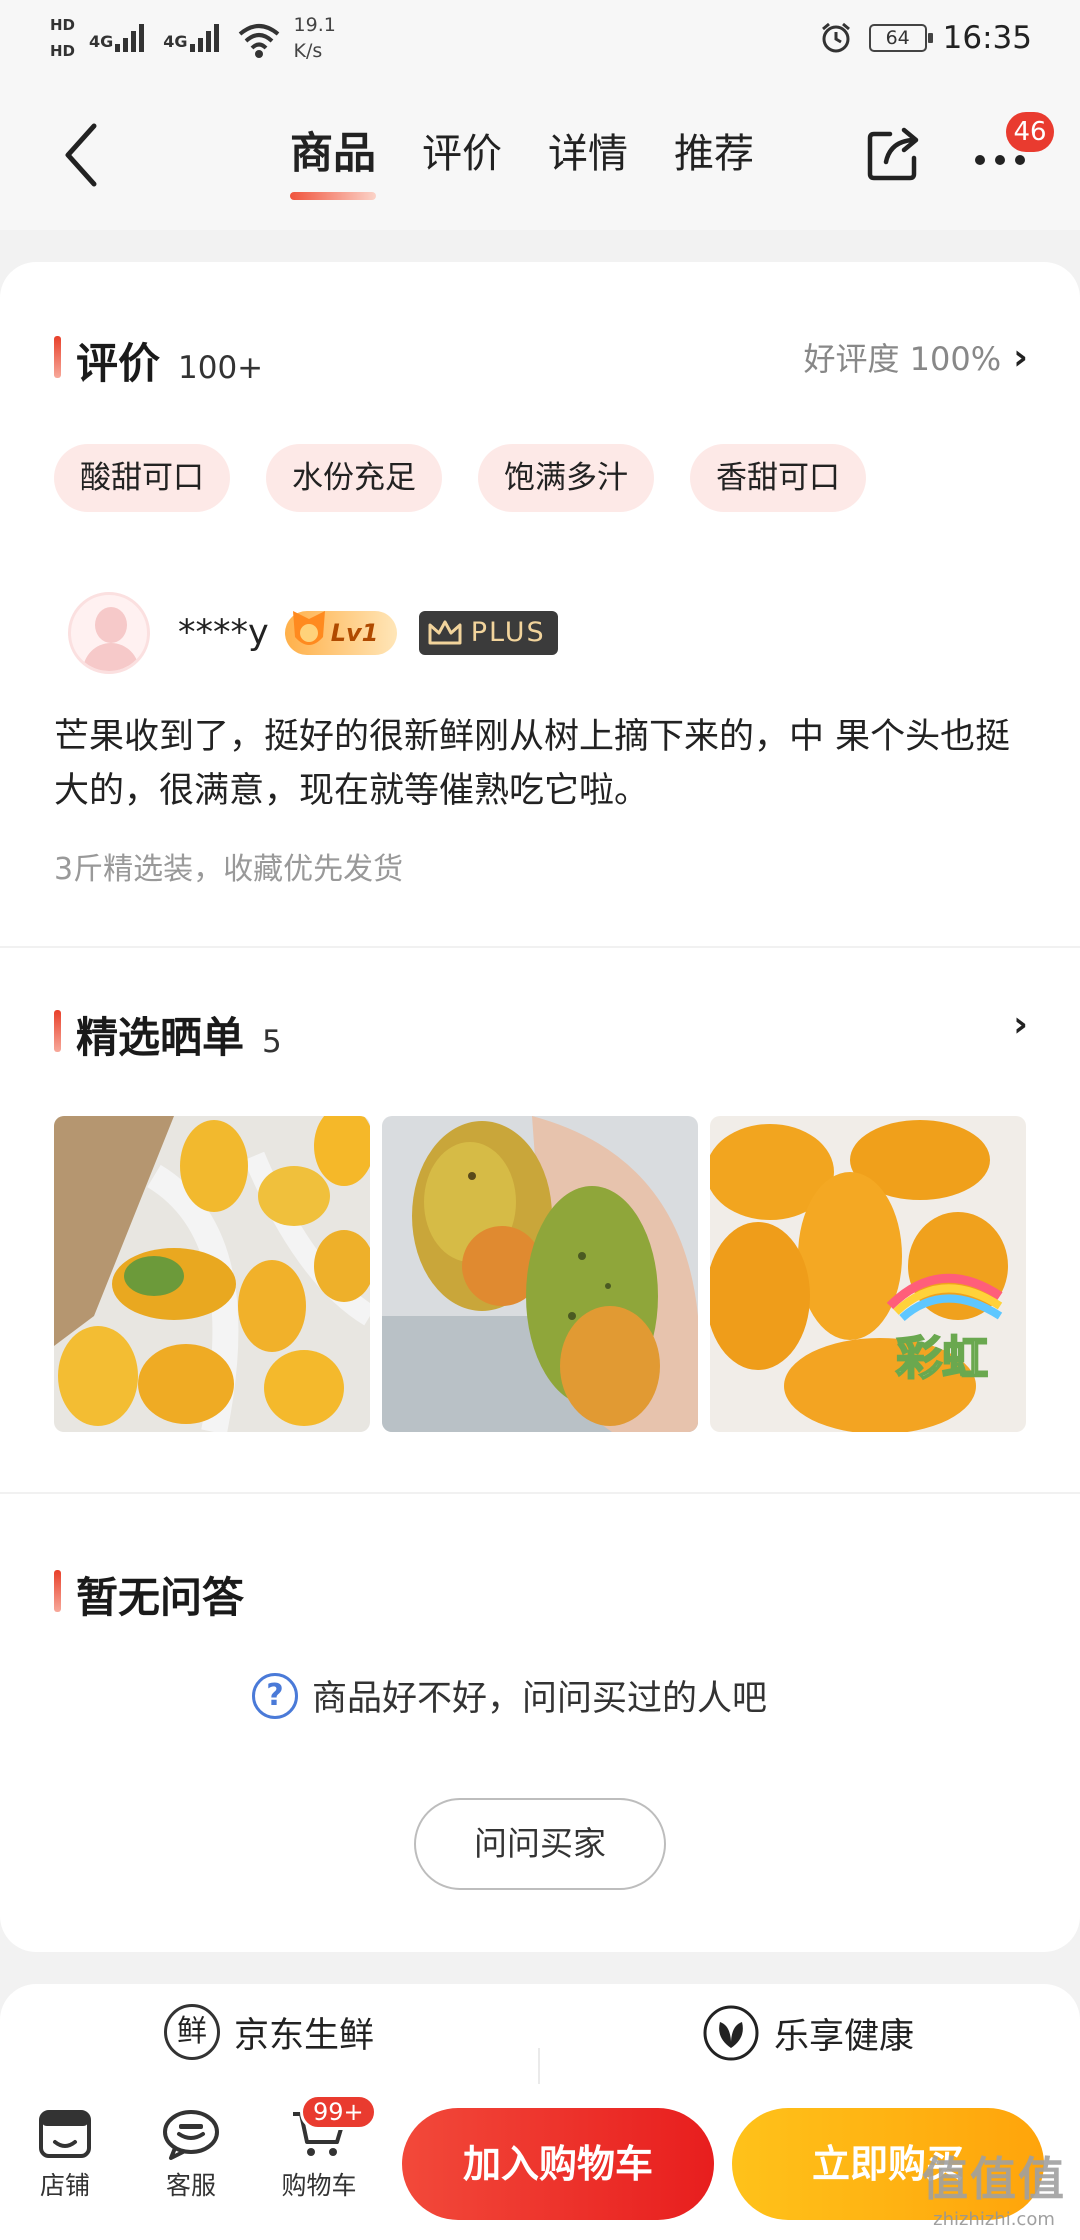 Image resolution: width=1080 pixels, height=2240 pixels. Describe the element at coordinates (142, 478) in the screenshot. I see `review-tag: 酸甜可口` at that location.